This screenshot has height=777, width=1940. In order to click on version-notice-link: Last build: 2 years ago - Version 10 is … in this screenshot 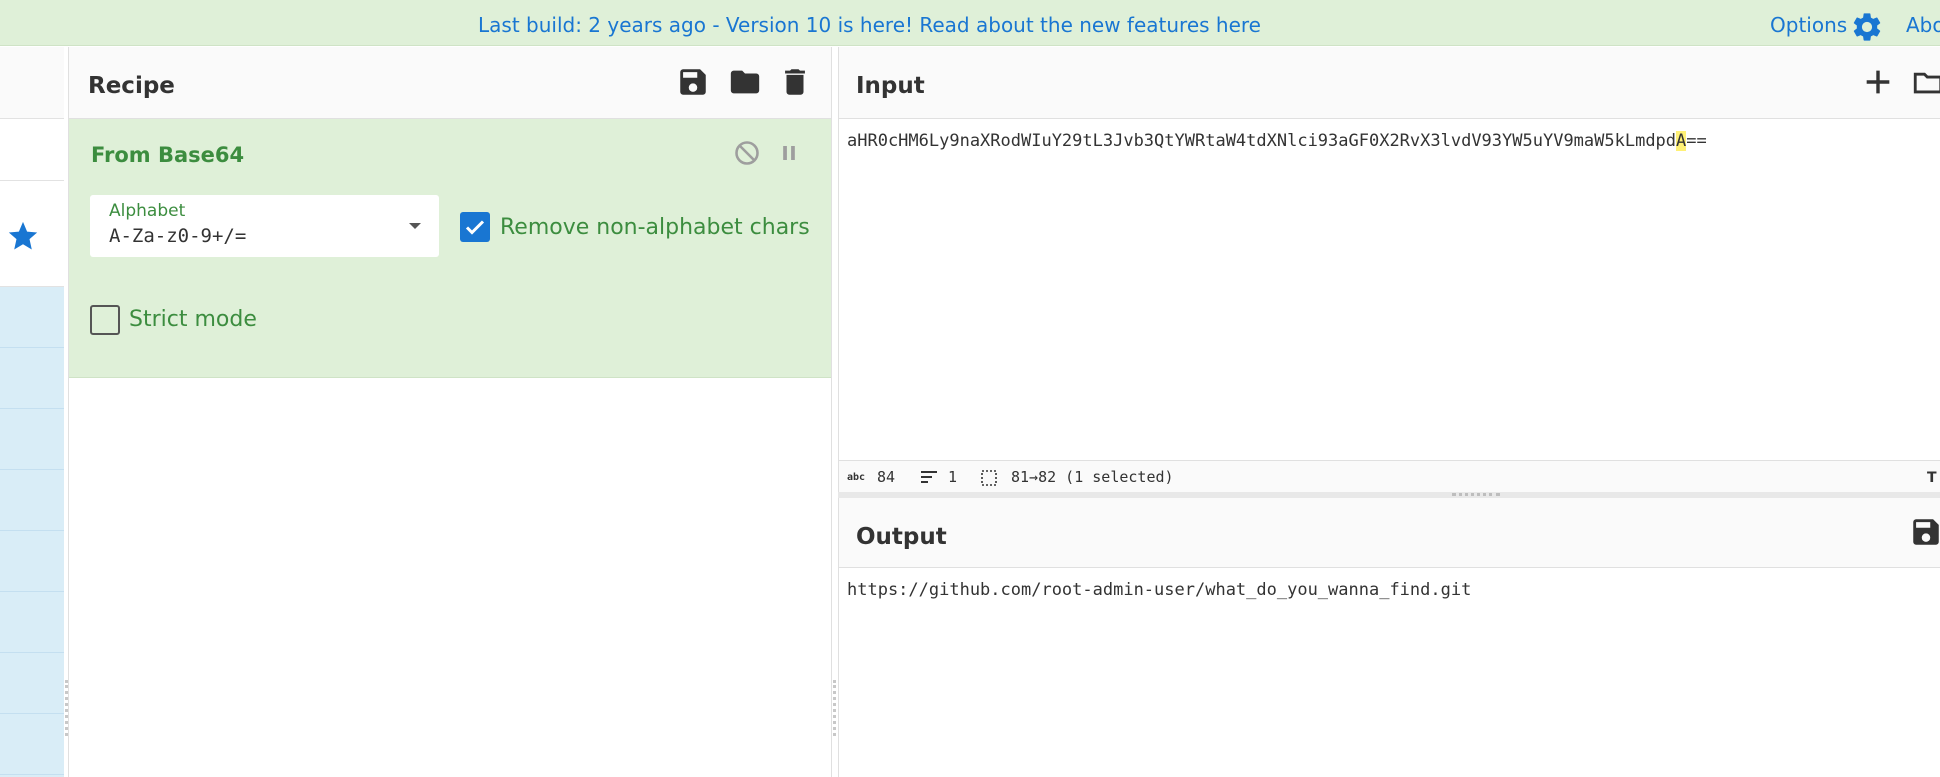, I will do `click(869, 25)`.